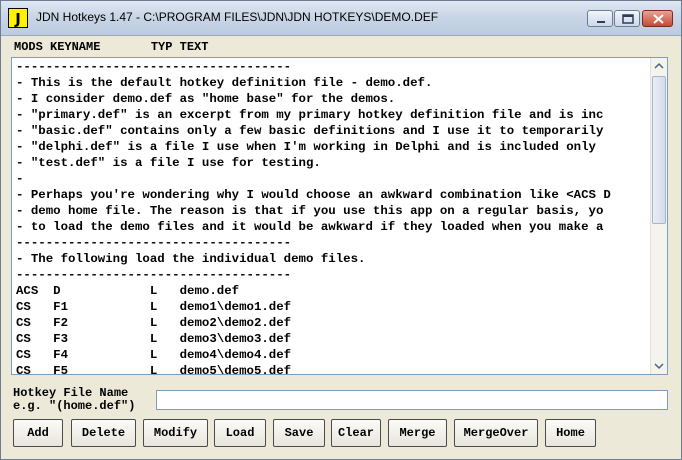 Image resolution: width=682 pixels, height=460 pixels. What do you see at coordinates (71, 393) in the screenshot?
I see `hotkey-file-label: Hotkey File Name` at bounding box center [71, 393].